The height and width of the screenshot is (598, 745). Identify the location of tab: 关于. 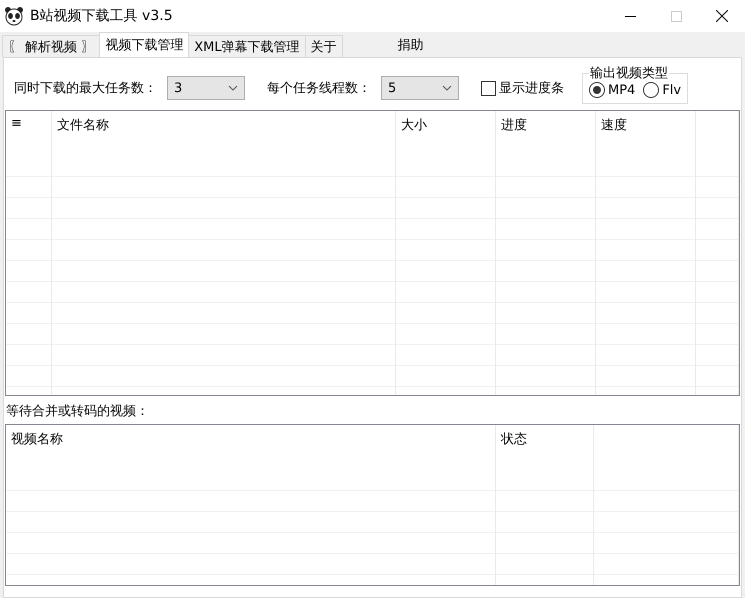
(323, 46).